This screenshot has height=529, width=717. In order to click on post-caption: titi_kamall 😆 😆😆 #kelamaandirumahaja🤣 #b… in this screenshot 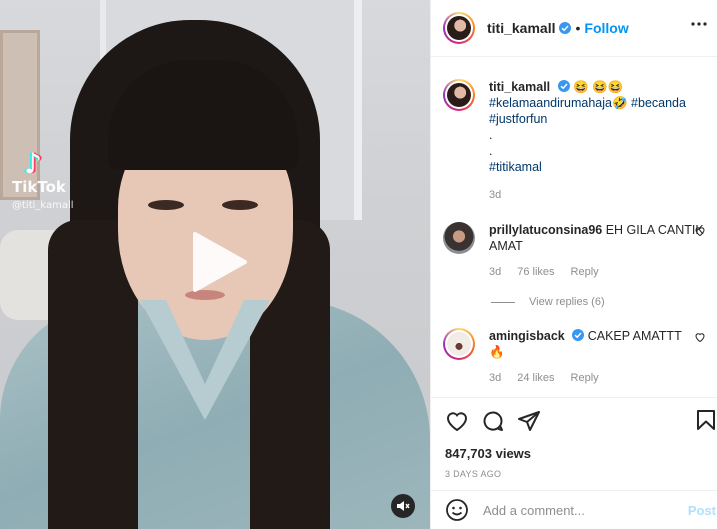, I will do `click(574, 141)`.